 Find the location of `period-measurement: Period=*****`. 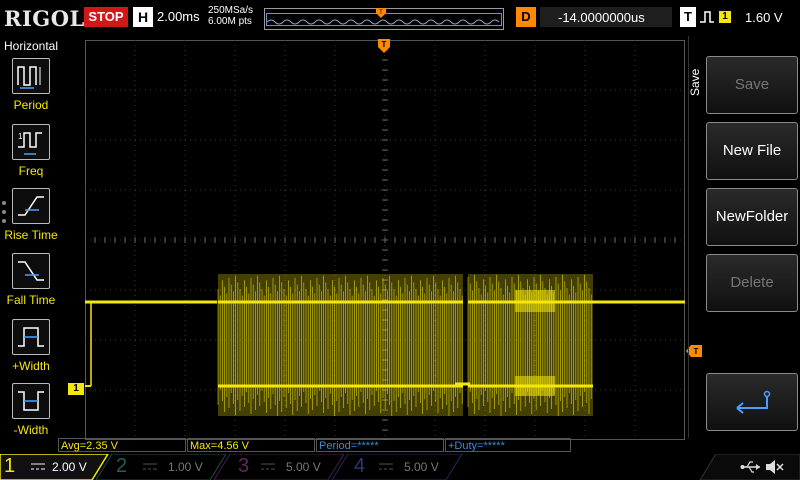

period-measurement: Period=***** is located at coordinates (380, 445).